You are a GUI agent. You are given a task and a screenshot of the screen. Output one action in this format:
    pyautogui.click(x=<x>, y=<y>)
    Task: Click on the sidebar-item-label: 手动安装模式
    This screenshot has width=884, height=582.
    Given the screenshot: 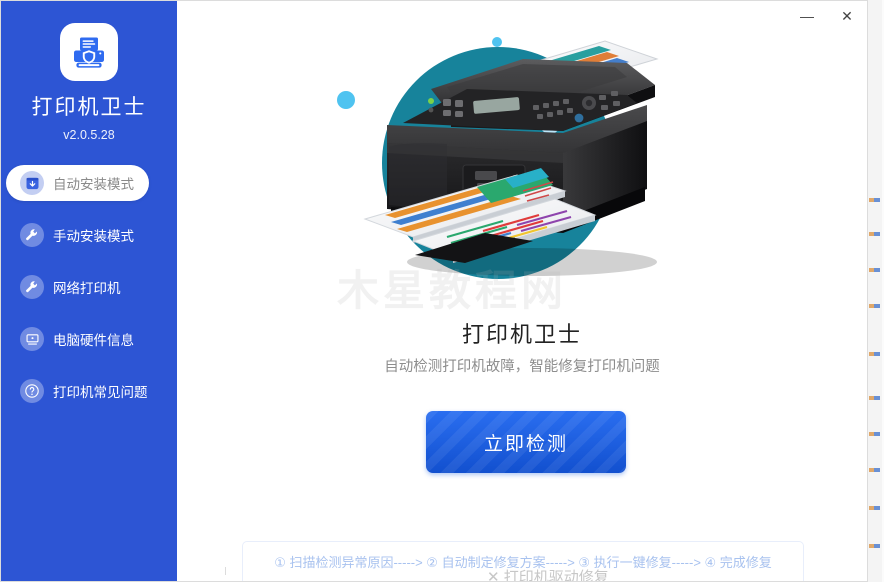 What is the action you would take?
    pyautogui.click(x=93, y=236)
    